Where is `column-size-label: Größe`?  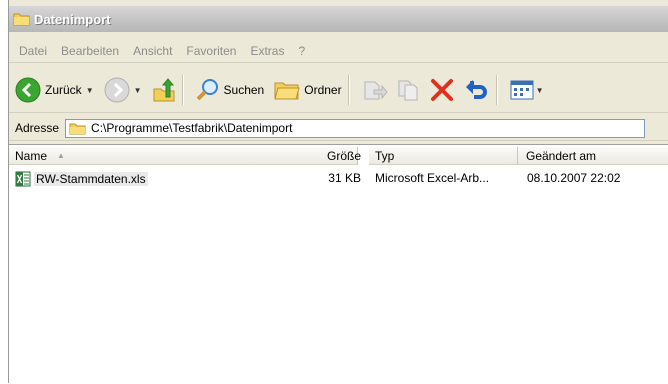 column-size-label: Größe is located at coordinates (343, 156).